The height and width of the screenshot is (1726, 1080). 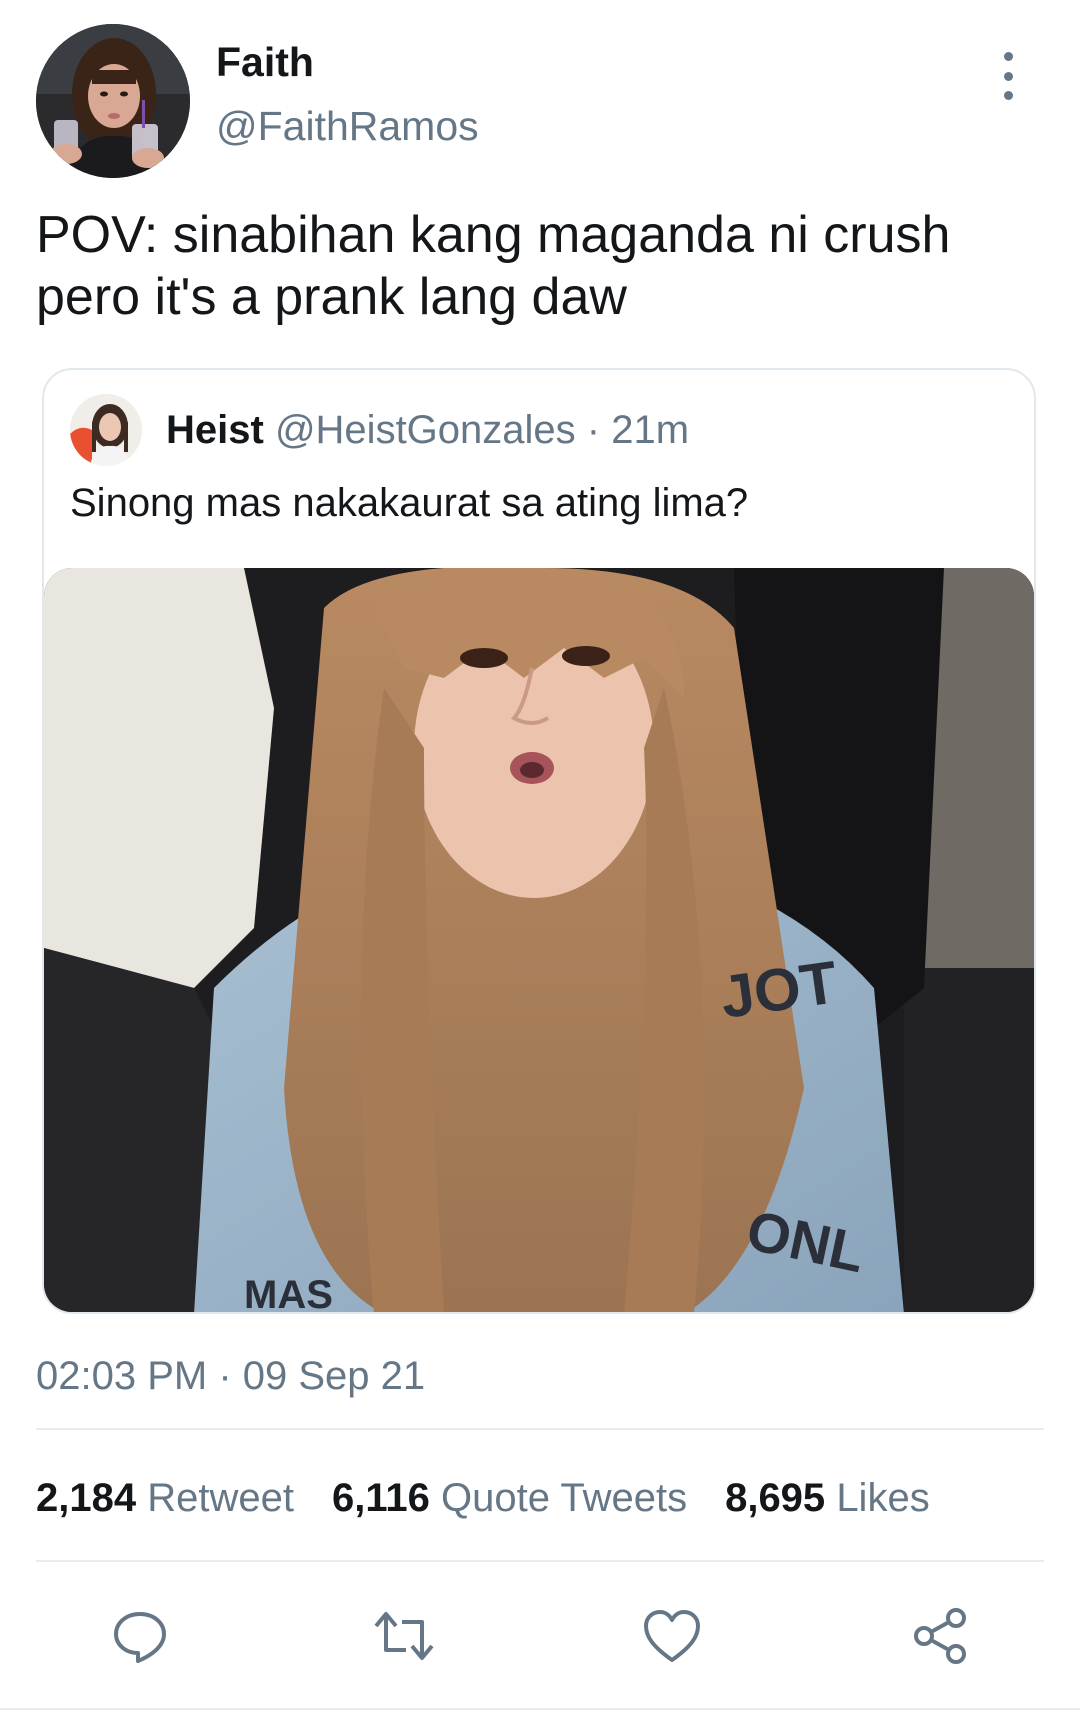 I want to click on quote-text: Sinong mas nakakaurat sa ating lima?, so click(x=409, y=503).